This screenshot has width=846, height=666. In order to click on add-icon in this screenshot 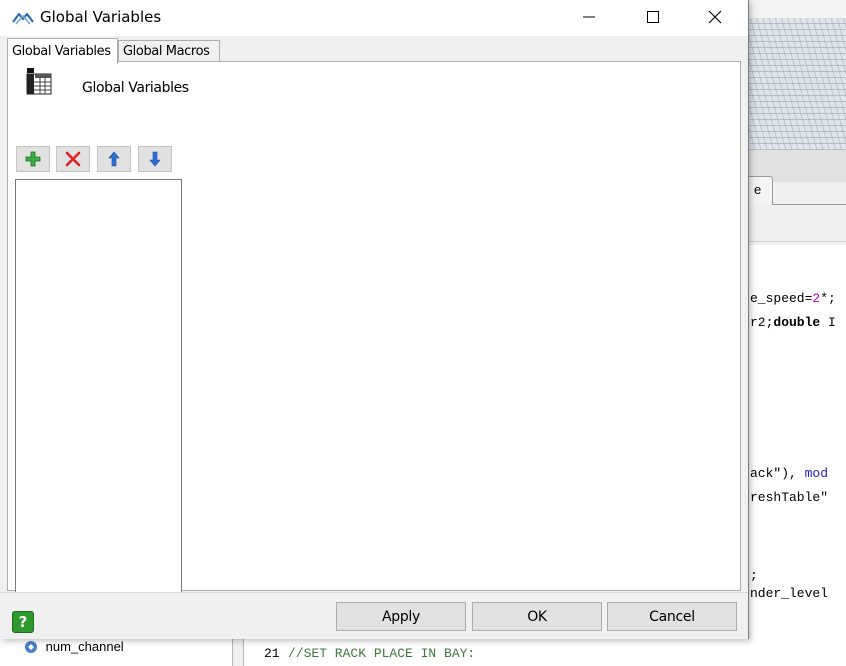, I will do `click(33, 159)`.